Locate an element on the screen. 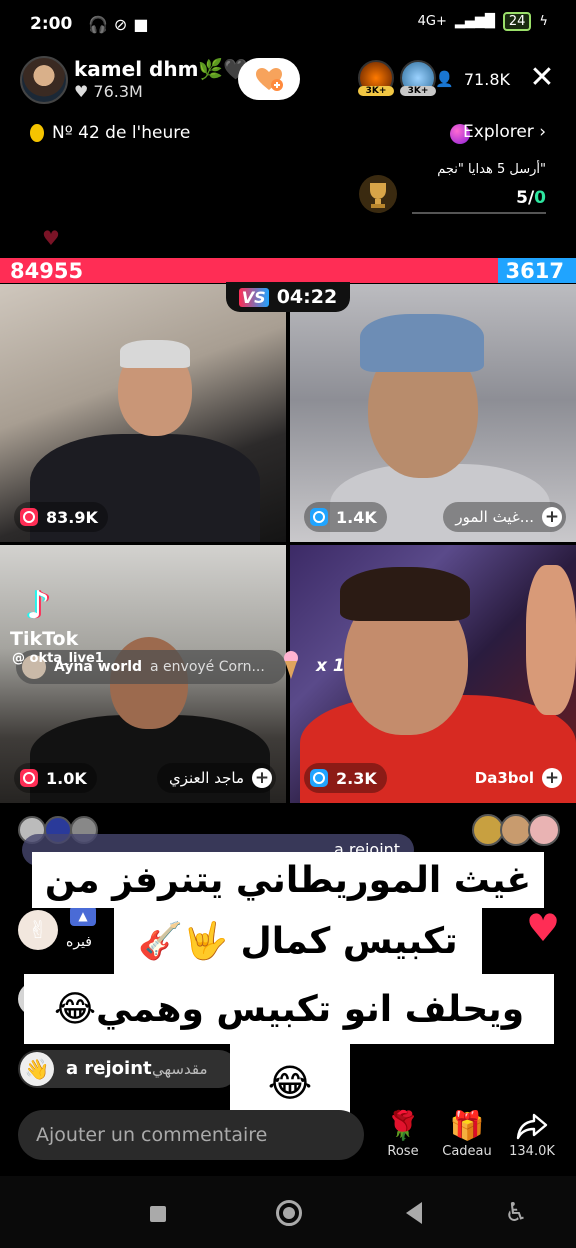 Image resolution: width=576 pixels, height=1248 pixels. follow-button is located at coordinates (269, 79).